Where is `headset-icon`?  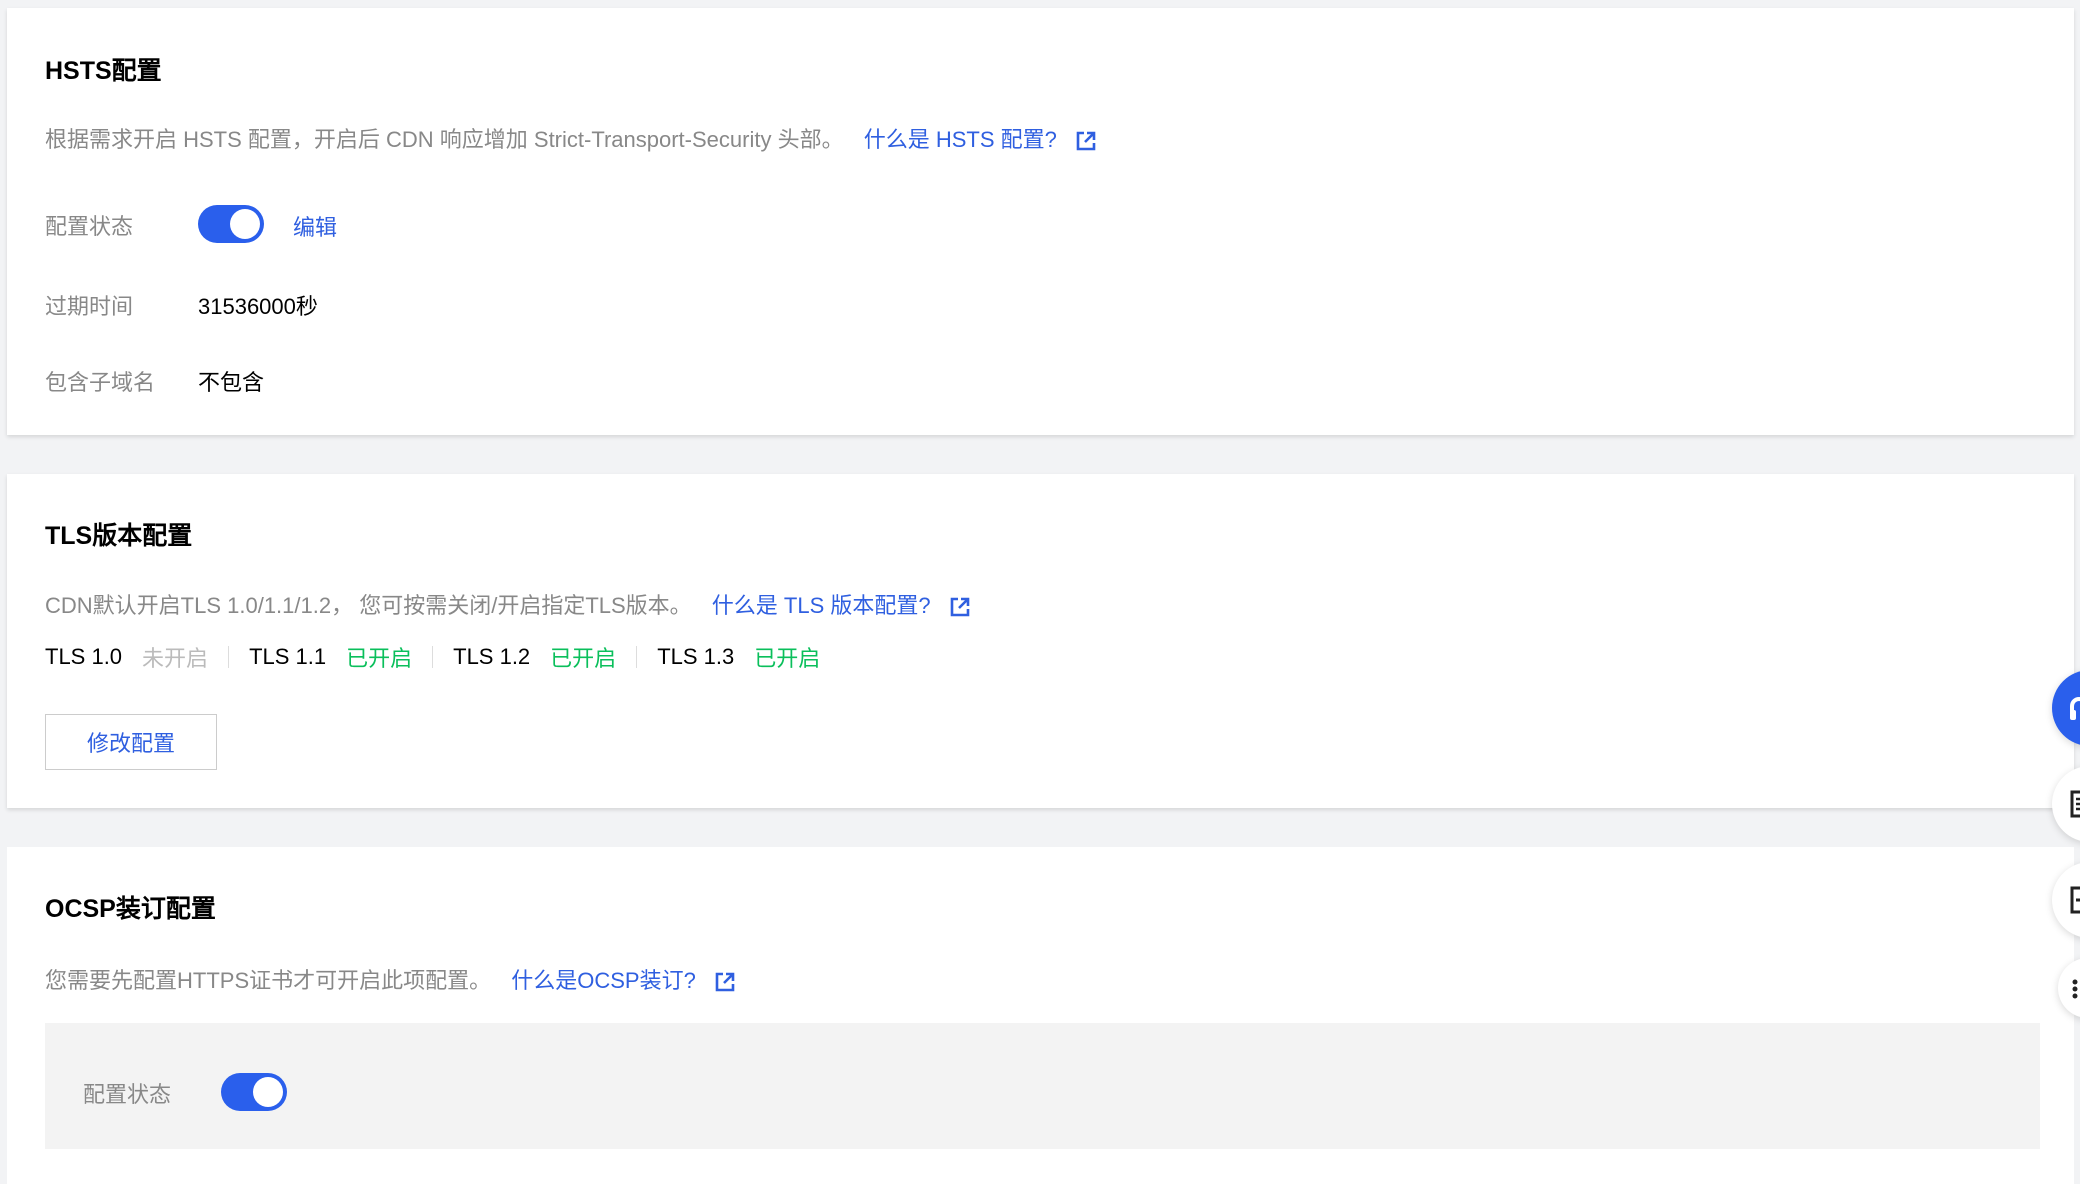
headset-icon is located at coordinates (2074, 710).